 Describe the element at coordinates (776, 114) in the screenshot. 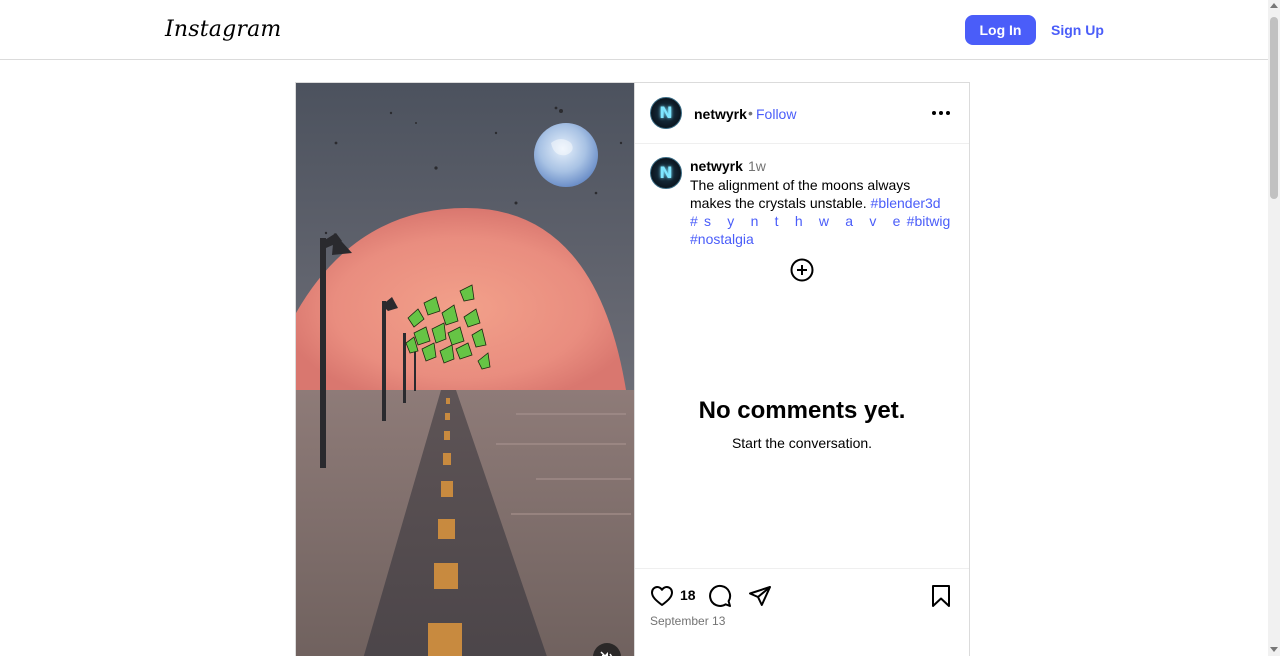

I see `follow-button: Follow` at that location.